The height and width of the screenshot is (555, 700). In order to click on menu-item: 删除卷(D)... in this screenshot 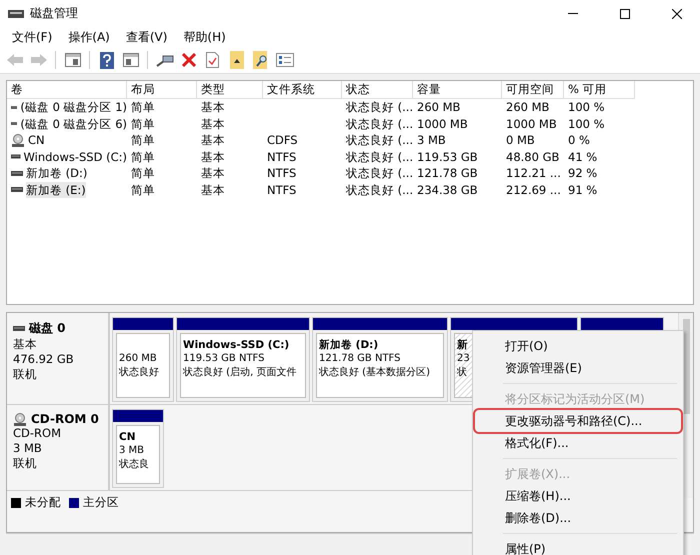, I will do `click(578, 518)`.